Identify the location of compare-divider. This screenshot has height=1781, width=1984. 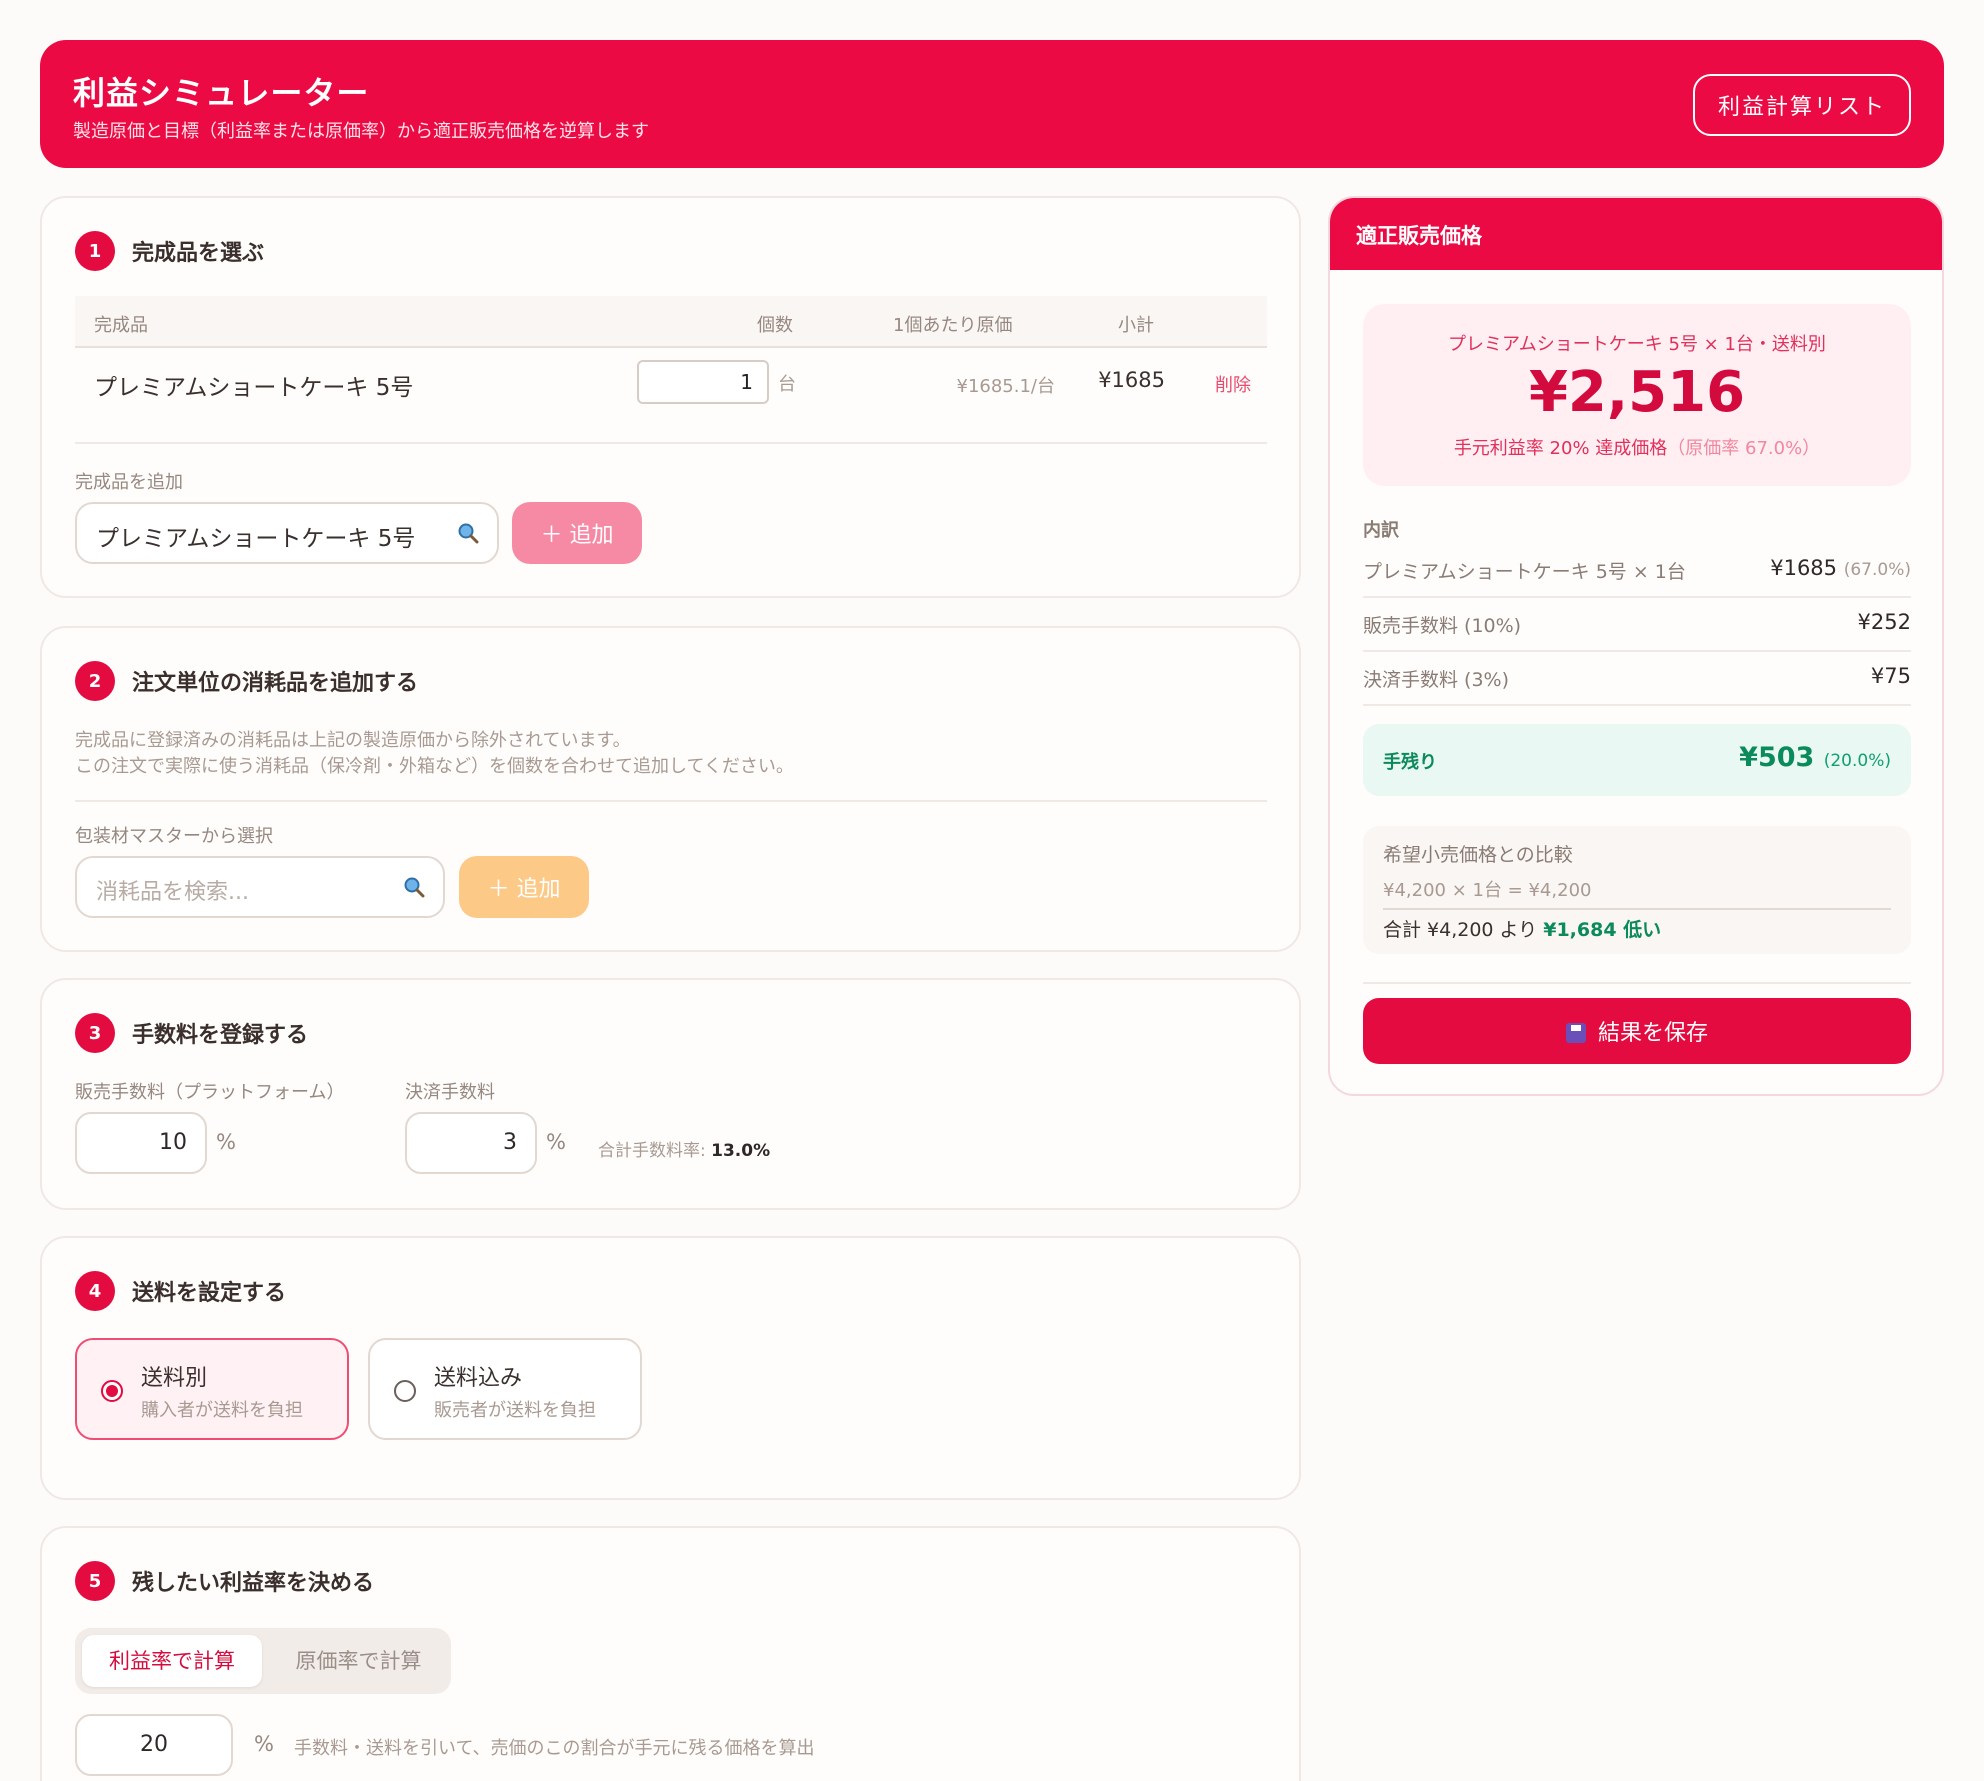
(1637, 909).